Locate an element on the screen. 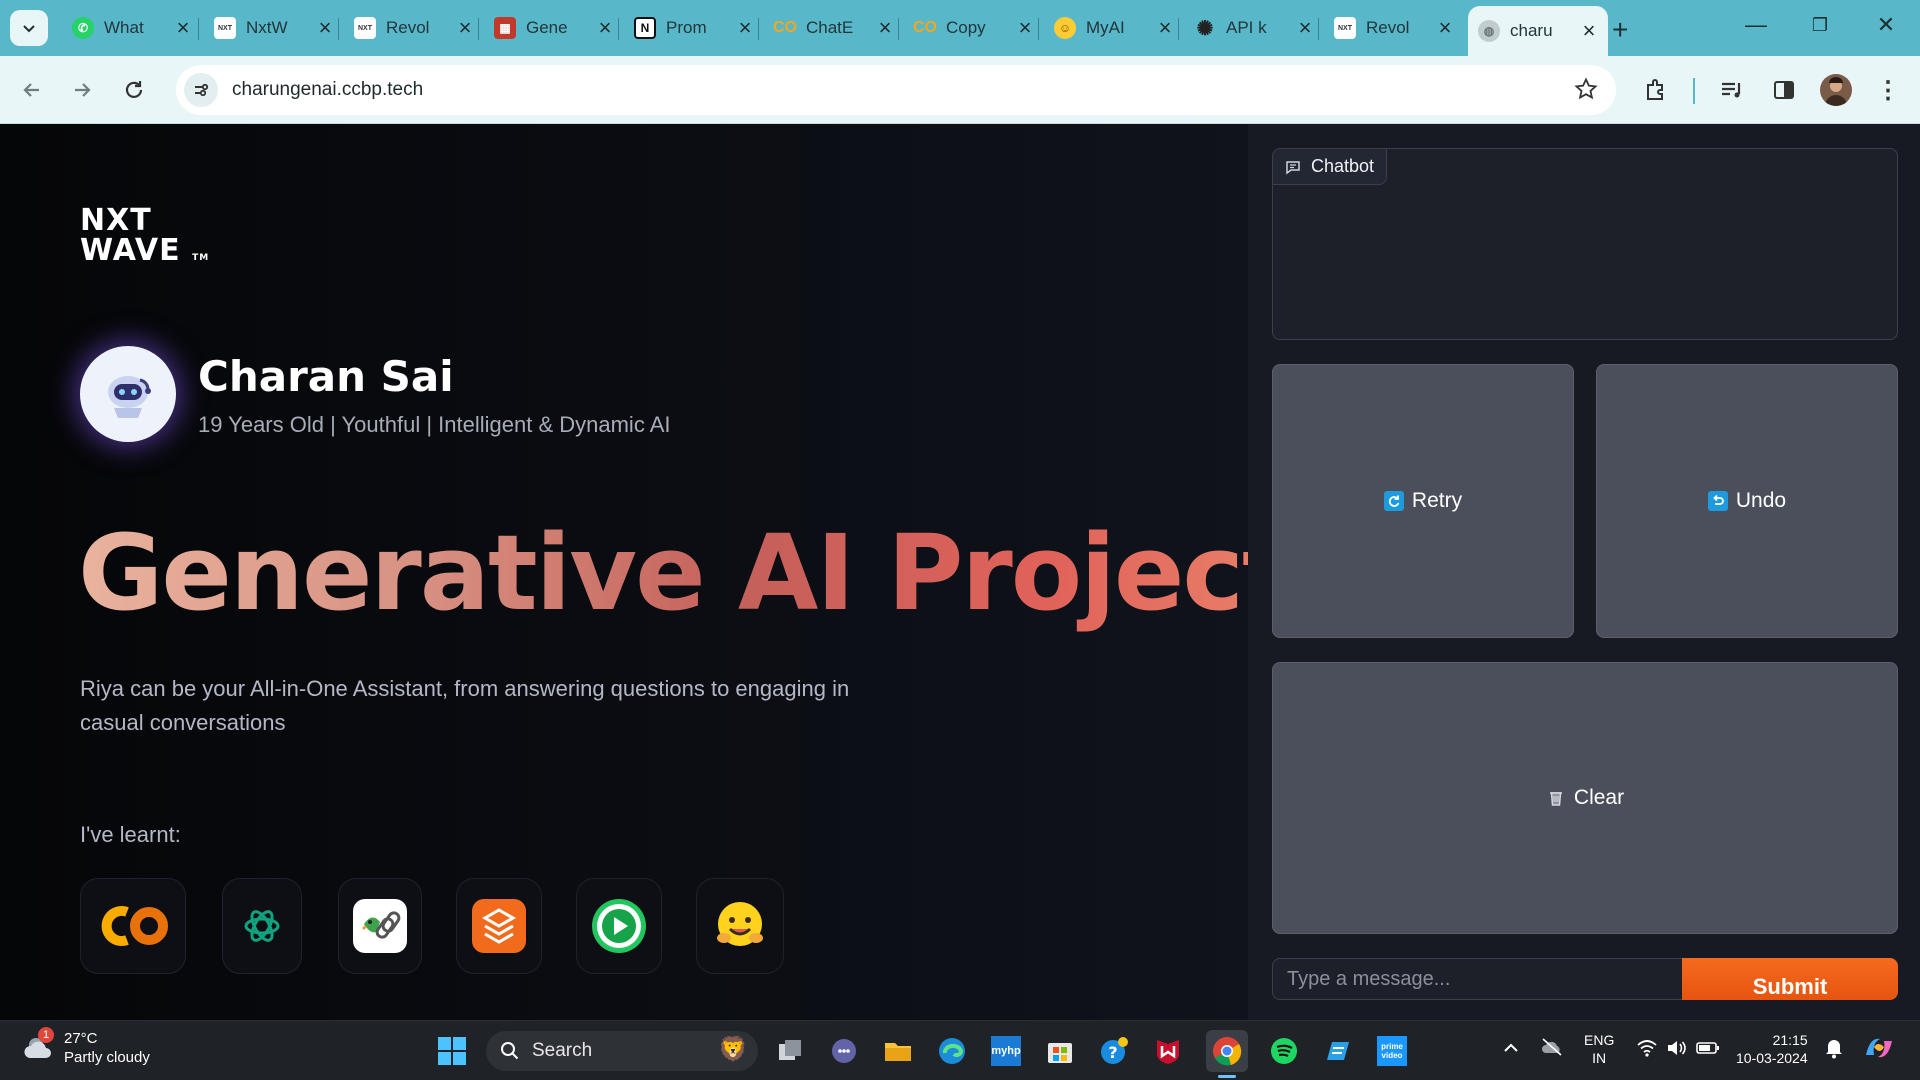 This screenshot has height=1080, width=1920. edge-icon is located at coordinates (952, 1051).